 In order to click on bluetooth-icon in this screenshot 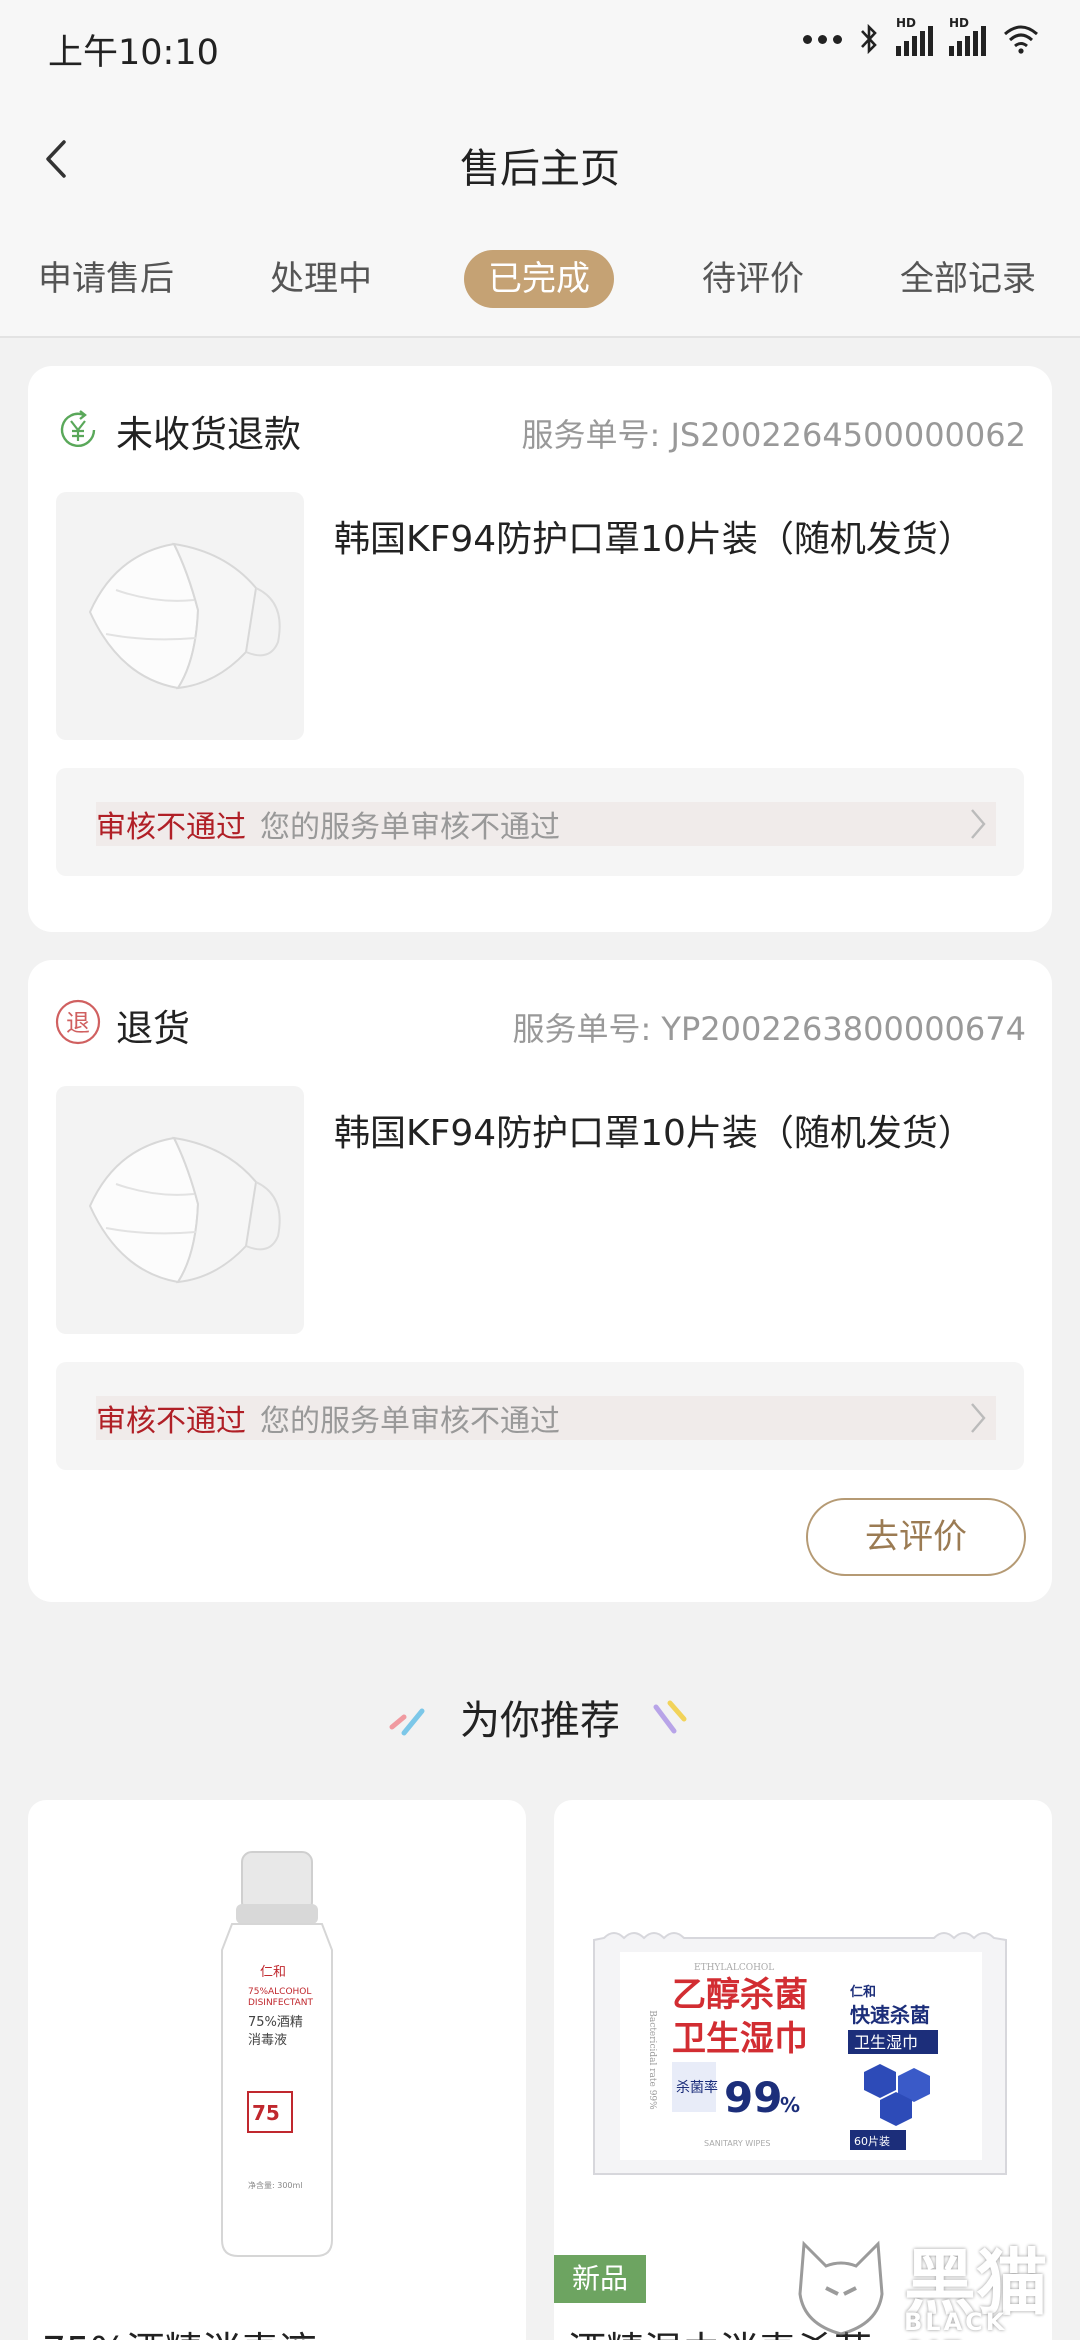, I will do `click(869, 39)`.